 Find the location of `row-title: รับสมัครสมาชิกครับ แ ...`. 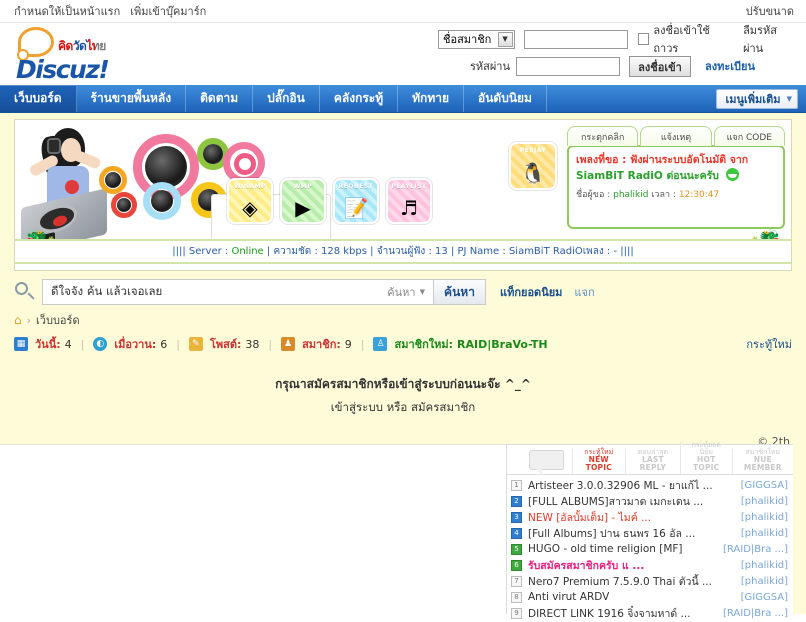

row-title: รับสมัครสมาชิกครับ แ ... is located at coordinates (631, 565).